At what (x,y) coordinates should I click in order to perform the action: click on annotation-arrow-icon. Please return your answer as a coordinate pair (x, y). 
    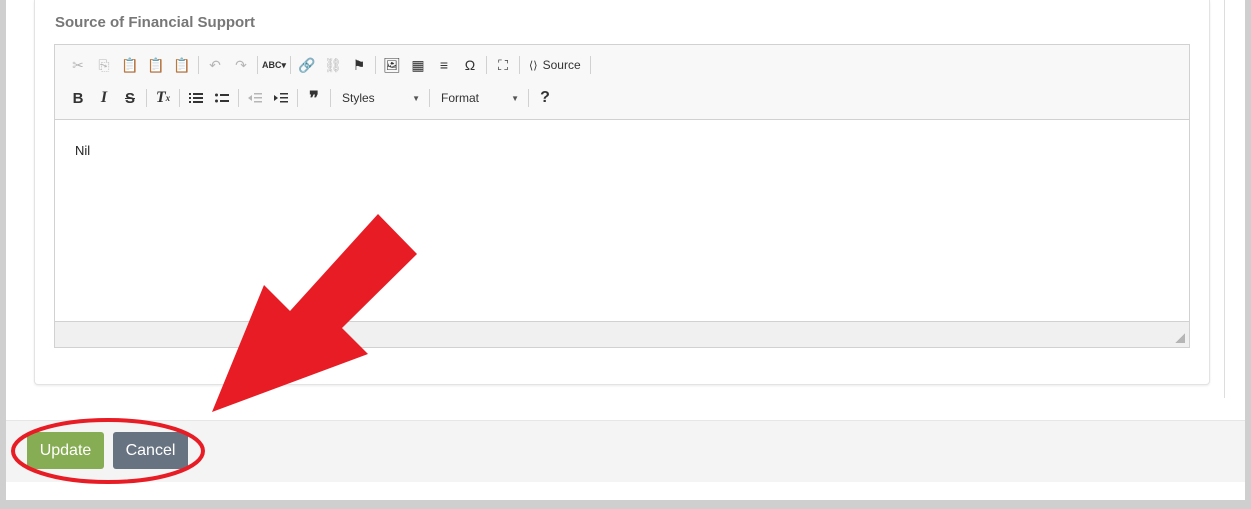
    Looking at the image, I should click on (314, 313).